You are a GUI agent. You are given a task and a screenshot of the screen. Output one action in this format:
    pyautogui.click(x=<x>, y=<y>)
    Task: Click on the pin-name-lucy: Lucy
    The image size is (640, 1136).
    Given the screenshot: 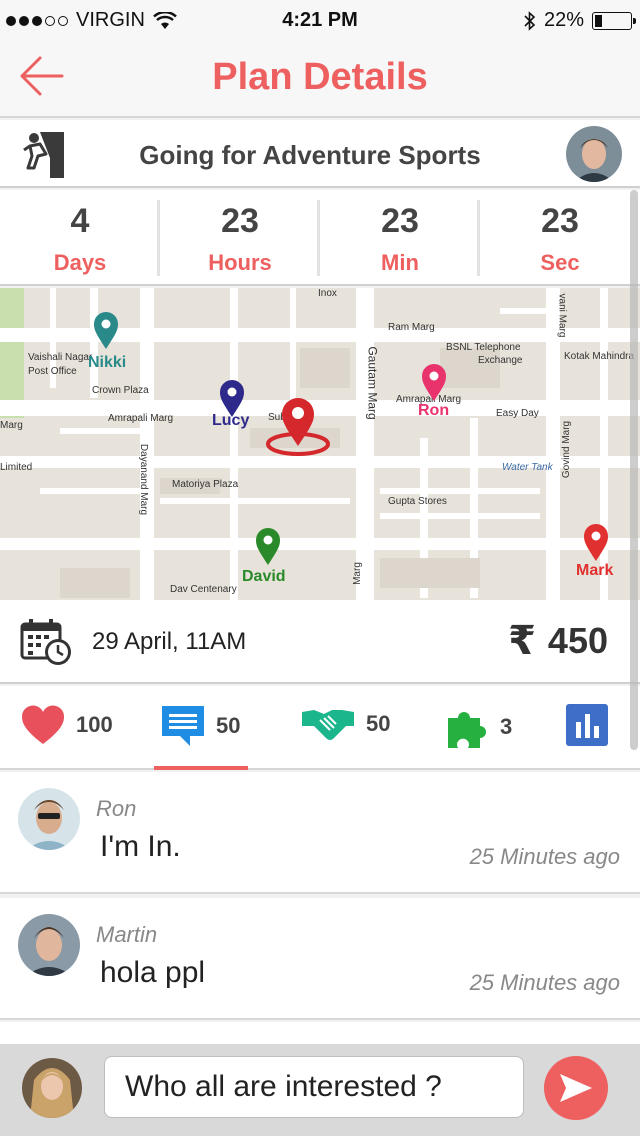 What is the action you would take?
    pyautogui.click(x=231, y=420)
    